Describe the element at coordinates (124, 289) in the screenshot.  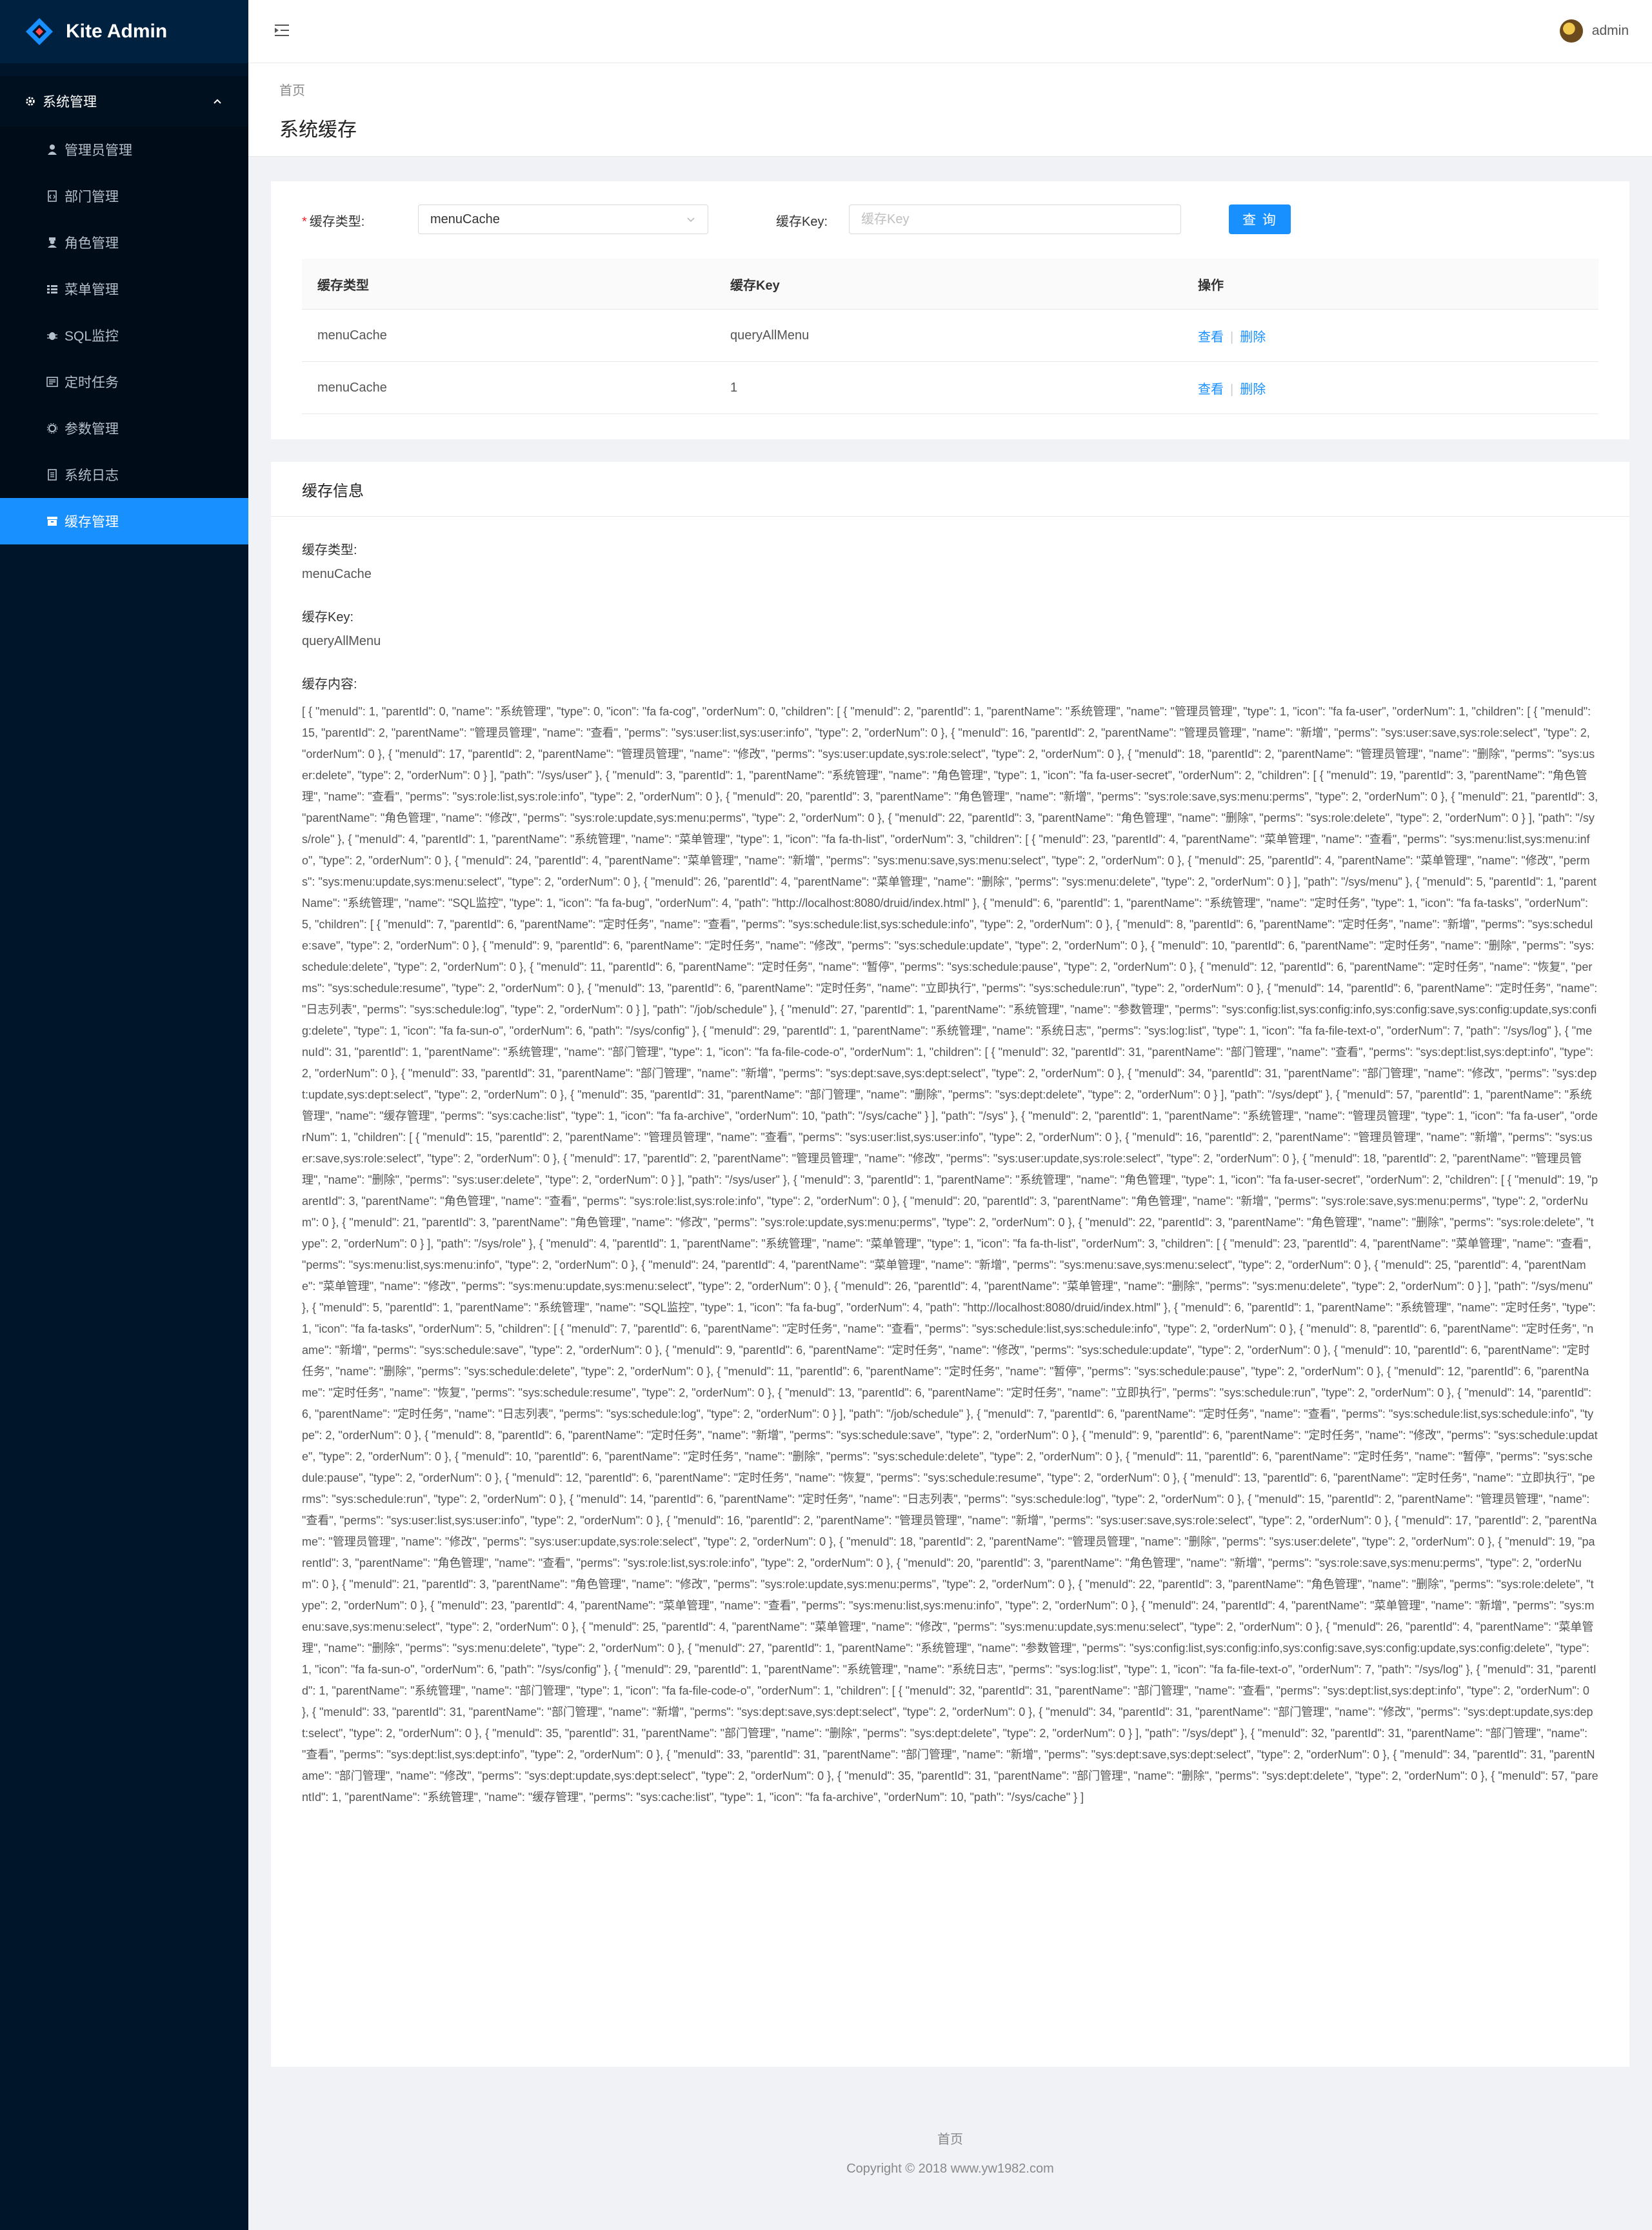
I see `sidebar-item-menu: 菜单管理` at that location.